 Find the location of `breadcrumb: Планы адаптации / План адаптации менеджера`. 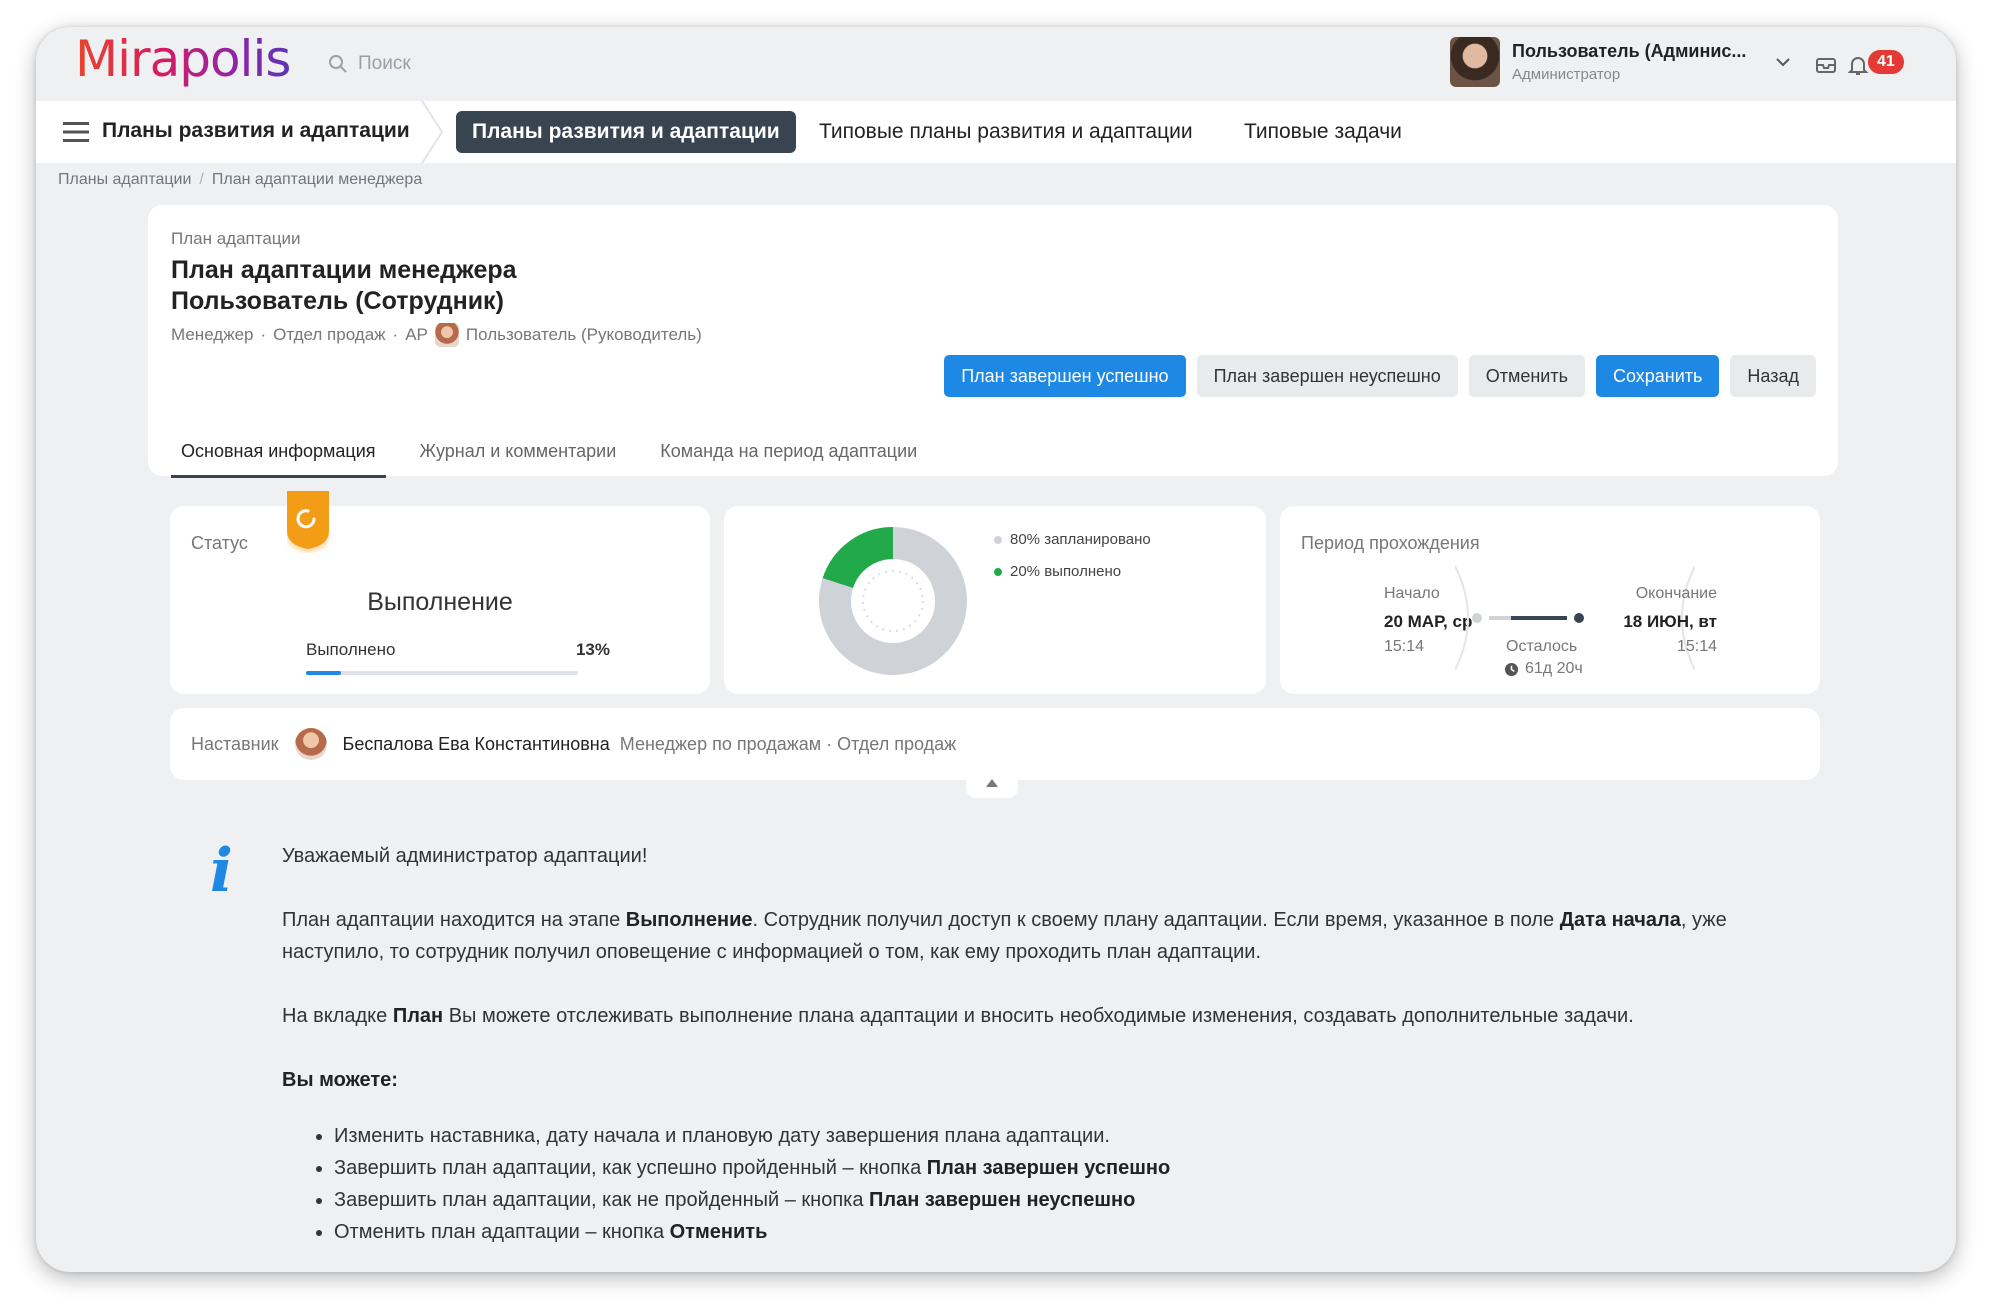

breadcrumb: Планы адаптации / План адаптации менеджера is located at coordinates (240, 179).